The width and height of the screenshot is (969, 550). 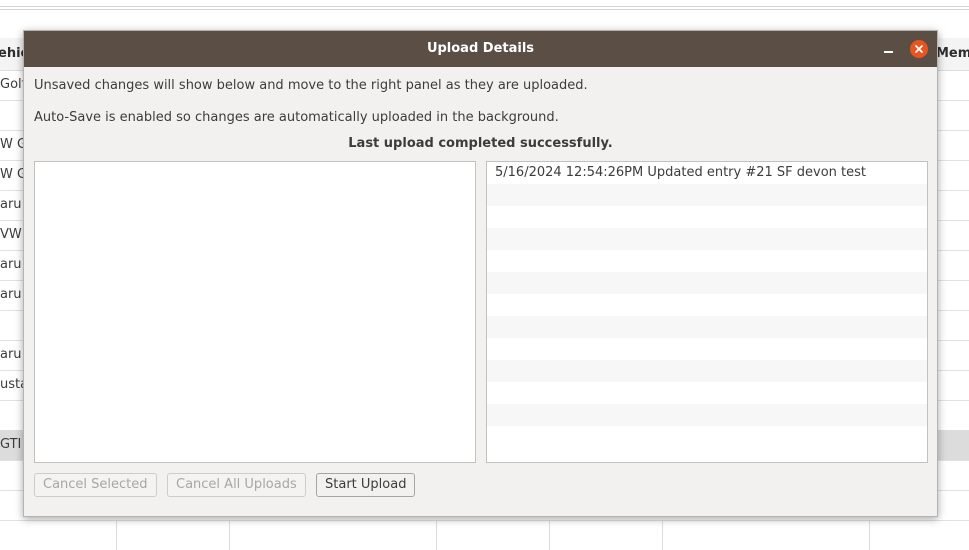 I want to click on column-header-memo: Mem, so click(x=952, y=53).